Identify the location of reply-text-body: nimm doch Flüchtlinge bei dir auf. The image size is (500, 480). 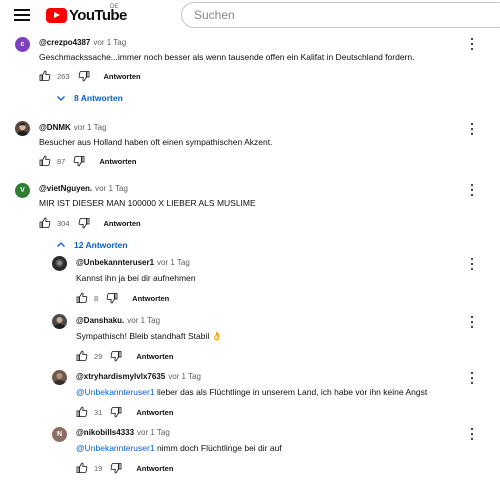
(218, 448).